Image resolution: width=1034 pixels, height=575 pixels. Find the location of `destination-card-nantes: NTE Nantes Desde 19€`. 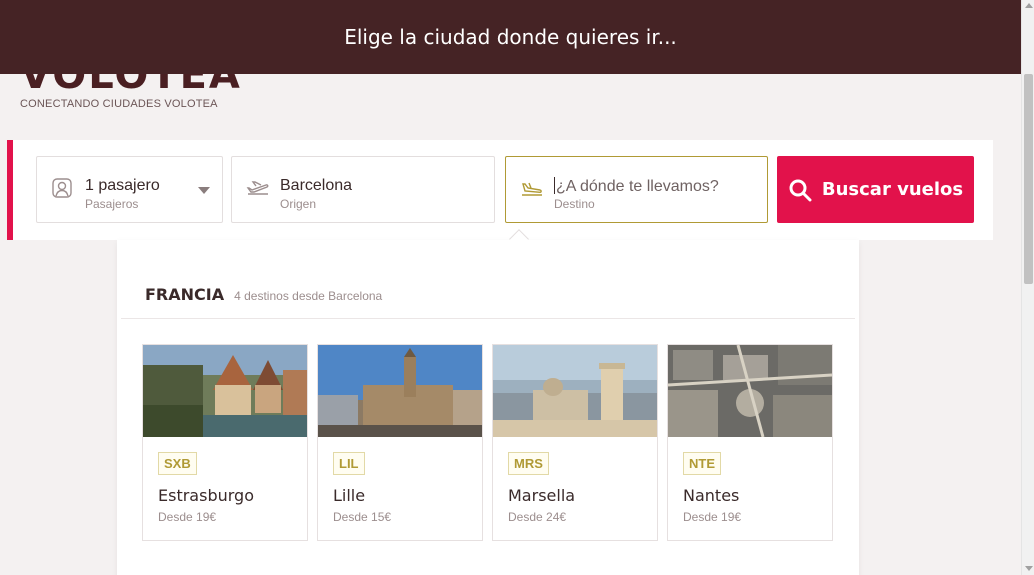

destination-card-nantes: NTE Nantes Desde 19€ is located at coordinates (750, 442).